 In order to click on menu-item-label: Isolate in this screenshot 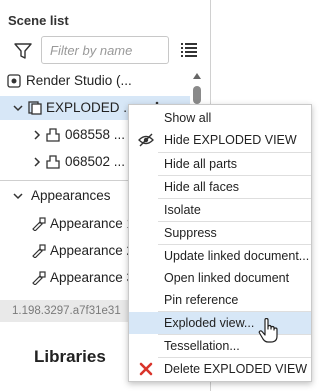, I will do `click(182, 210)`.